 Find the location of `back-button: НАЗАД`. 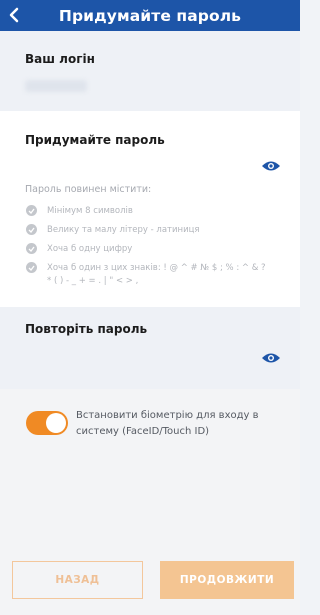

back-button: НАЗАД is located at coordinates (77, 580).